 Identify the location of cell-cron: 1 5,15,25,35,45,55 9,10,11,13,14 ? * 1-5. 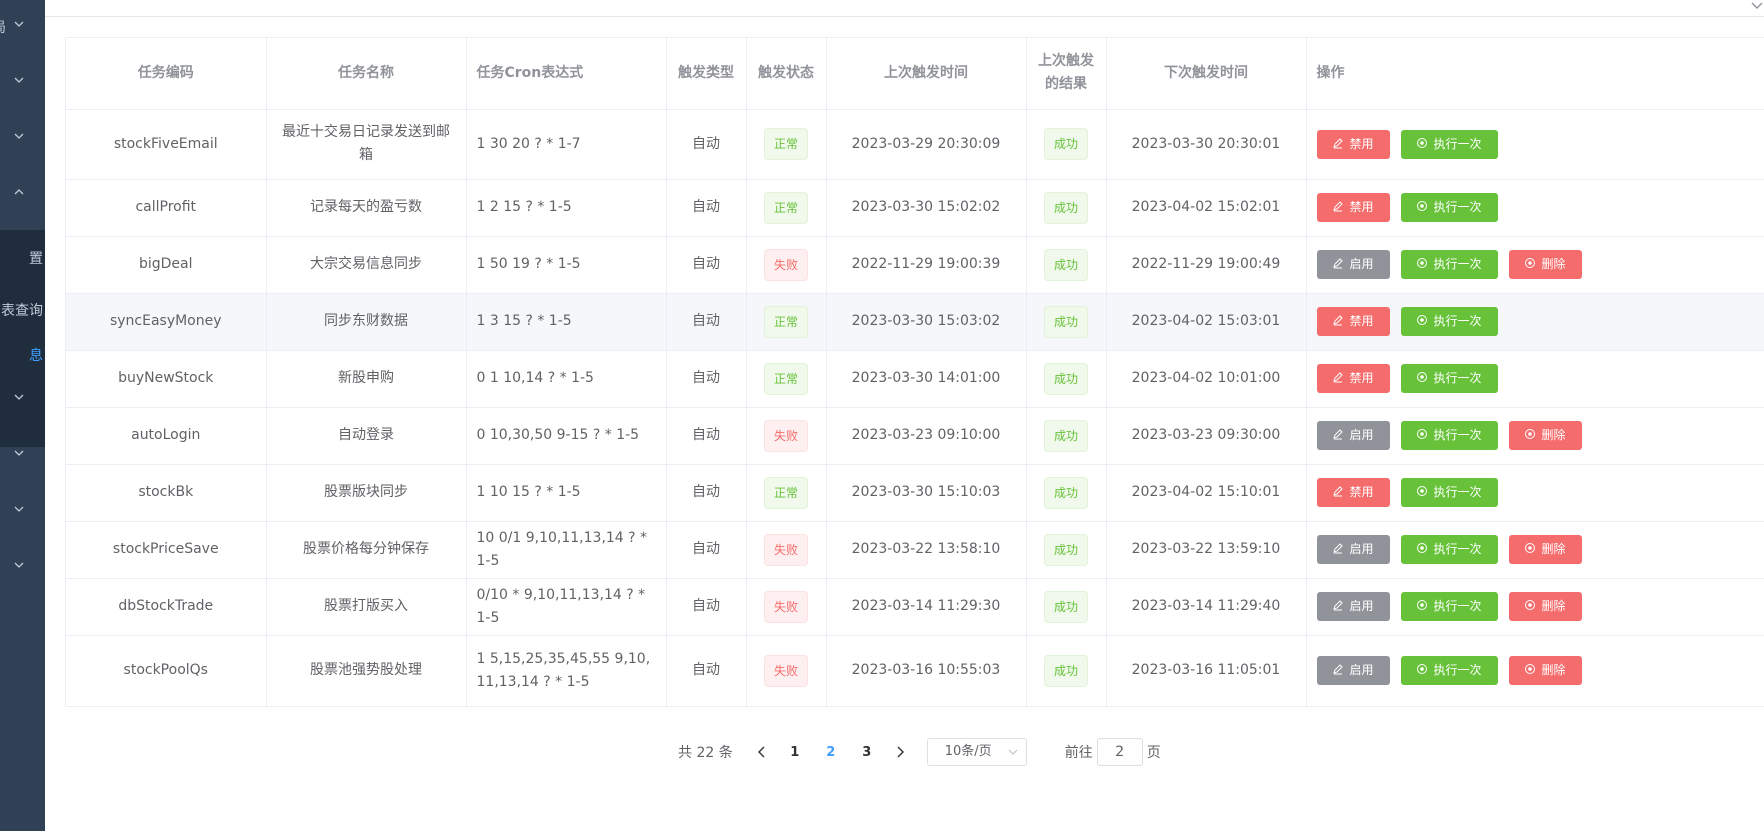
(566, 671).